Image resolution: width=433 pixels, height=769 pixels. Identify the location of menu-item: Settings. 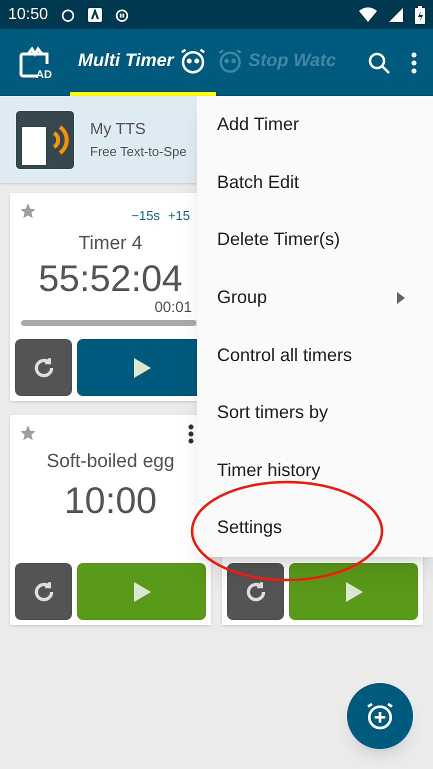
(315, 528).